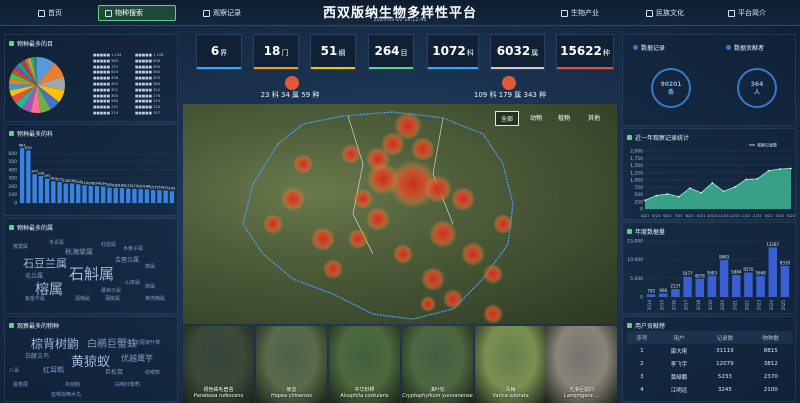  Describe the element at coordinates (759, 305) in the screenshot. I see `x-tick-label: 2023` at that location.